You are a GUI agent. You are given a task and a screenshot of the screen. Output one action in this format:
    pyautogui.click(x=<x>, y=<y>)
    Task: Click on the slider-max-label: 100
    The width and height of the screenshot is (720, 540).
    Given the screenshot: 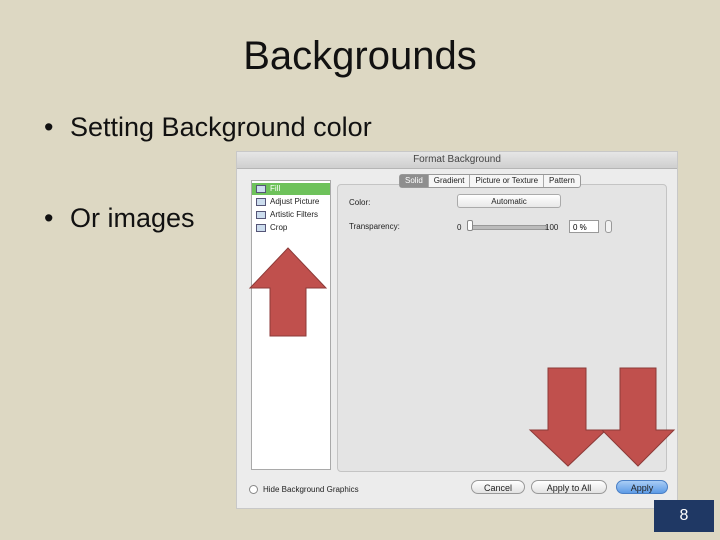 What is the action you would take?
    pyautogui.click(x=552, y=227)
    